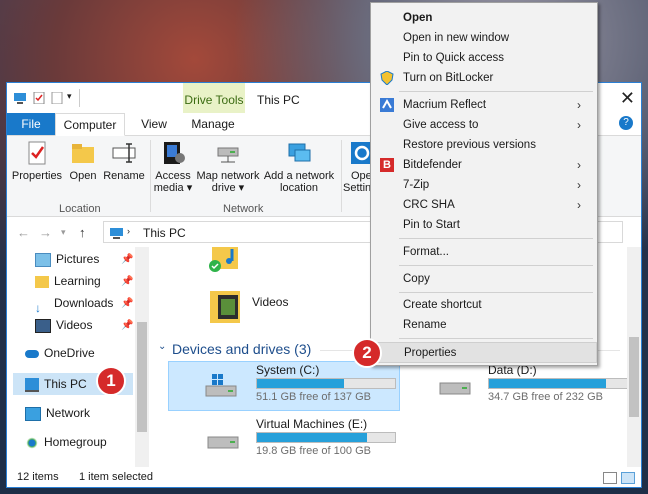 The height and width of the screenshot is (494, 648). I want to click on help-icon: ?, so click(626, 123).